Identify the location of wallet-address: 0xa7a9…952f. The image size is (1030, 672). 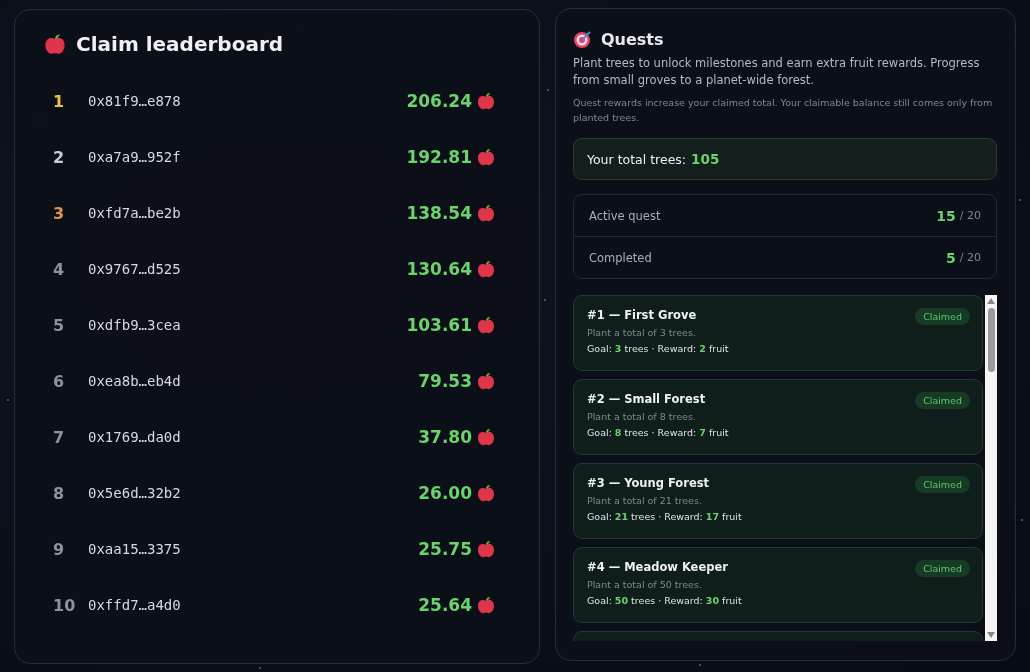
(135, 157).